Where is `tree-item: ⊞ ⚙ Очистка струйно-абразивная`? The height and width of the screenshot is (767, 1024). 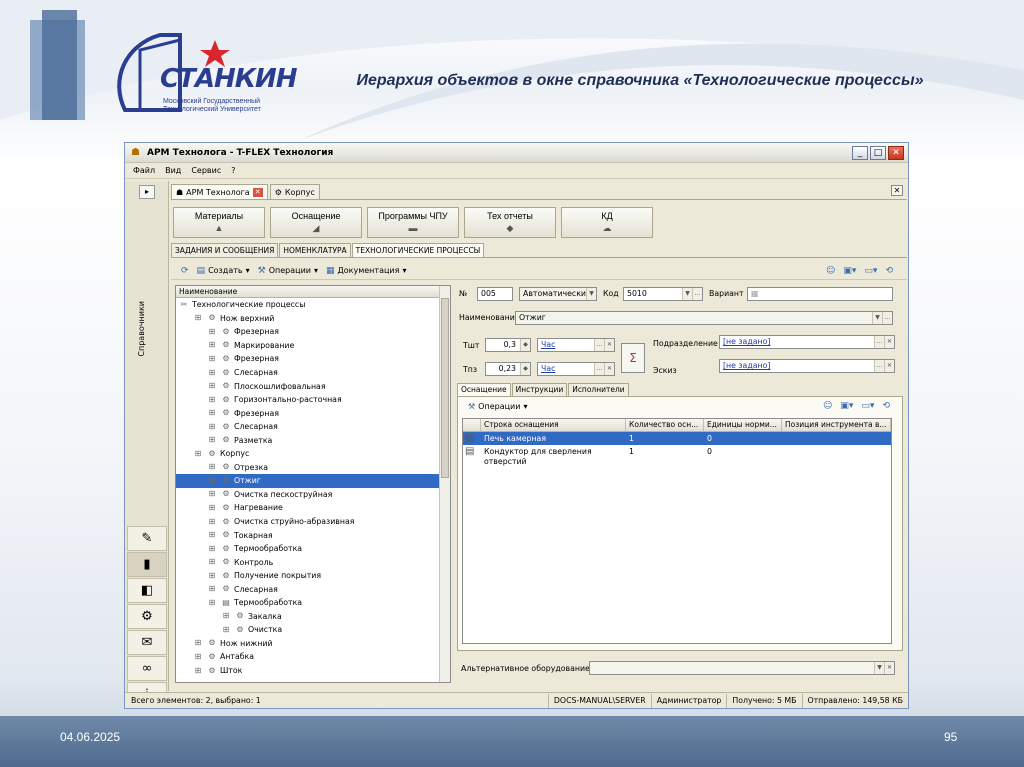 tree-item: ⊞ ⚙ Очистка струйно-абразивная is located at coordinates (313, 522).